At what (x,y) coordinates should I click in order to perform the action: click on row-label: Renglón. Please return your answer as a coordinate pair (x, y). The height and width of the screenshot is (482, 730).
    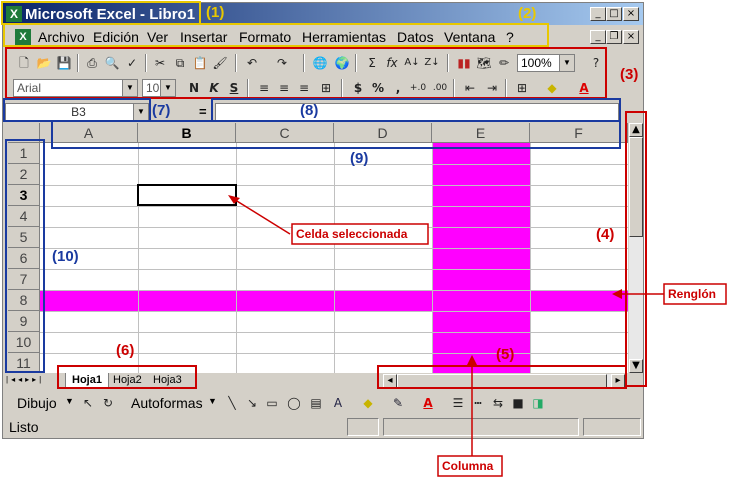
    Looking at the image, I should click on (692, 294).